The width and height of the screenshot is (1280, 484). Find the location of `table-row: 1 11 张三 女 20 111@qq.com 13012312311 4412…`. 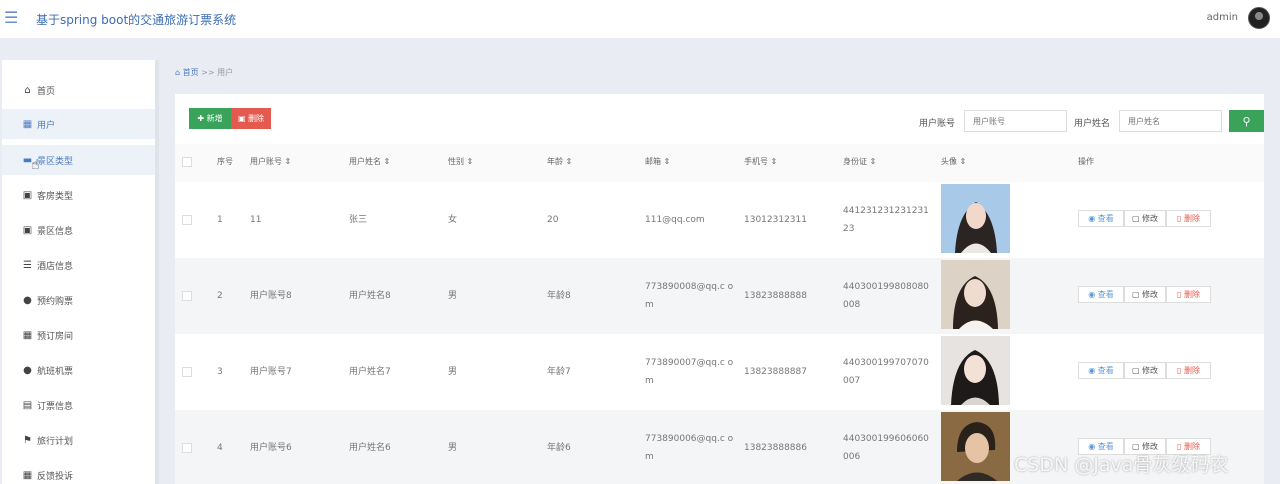

table-row: 1 11 张三 女 20 111@qq.com 13012312311 4412… is located at coordinates (719, 220).